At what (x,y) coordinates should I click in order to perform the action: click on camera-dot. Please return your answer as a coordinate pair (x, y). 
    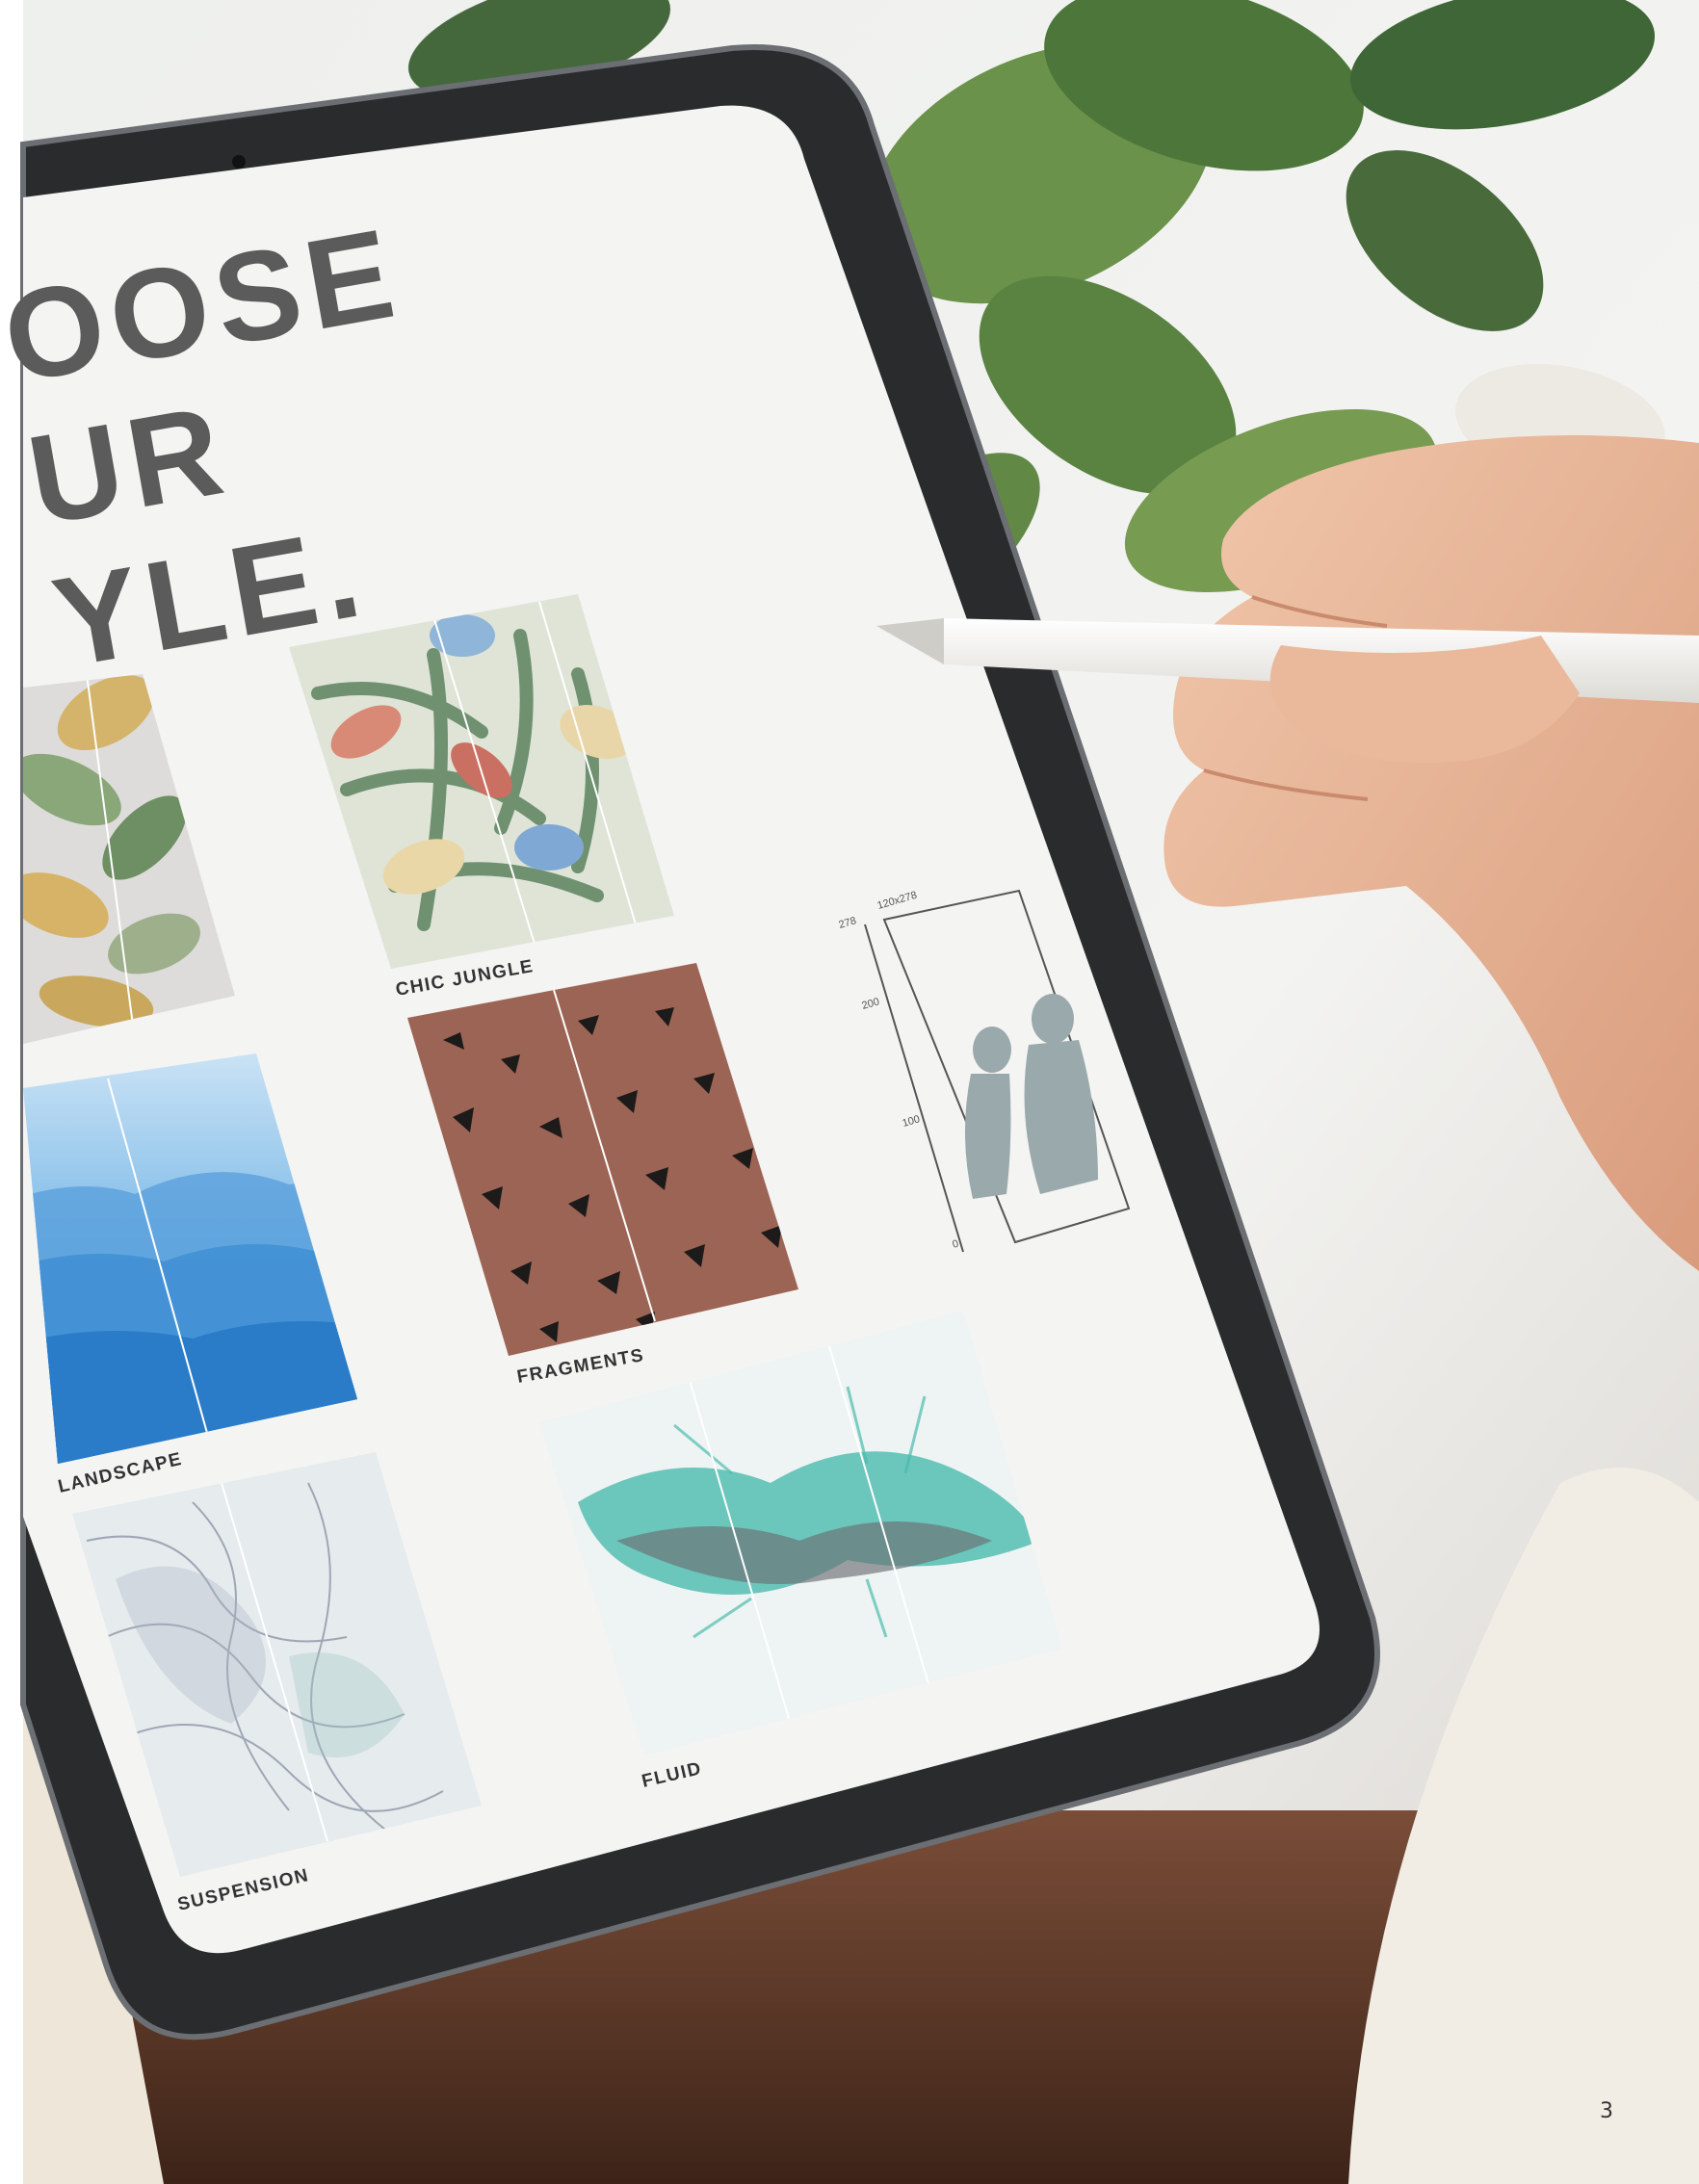
    Looking at the image, I should click on (239, 162).